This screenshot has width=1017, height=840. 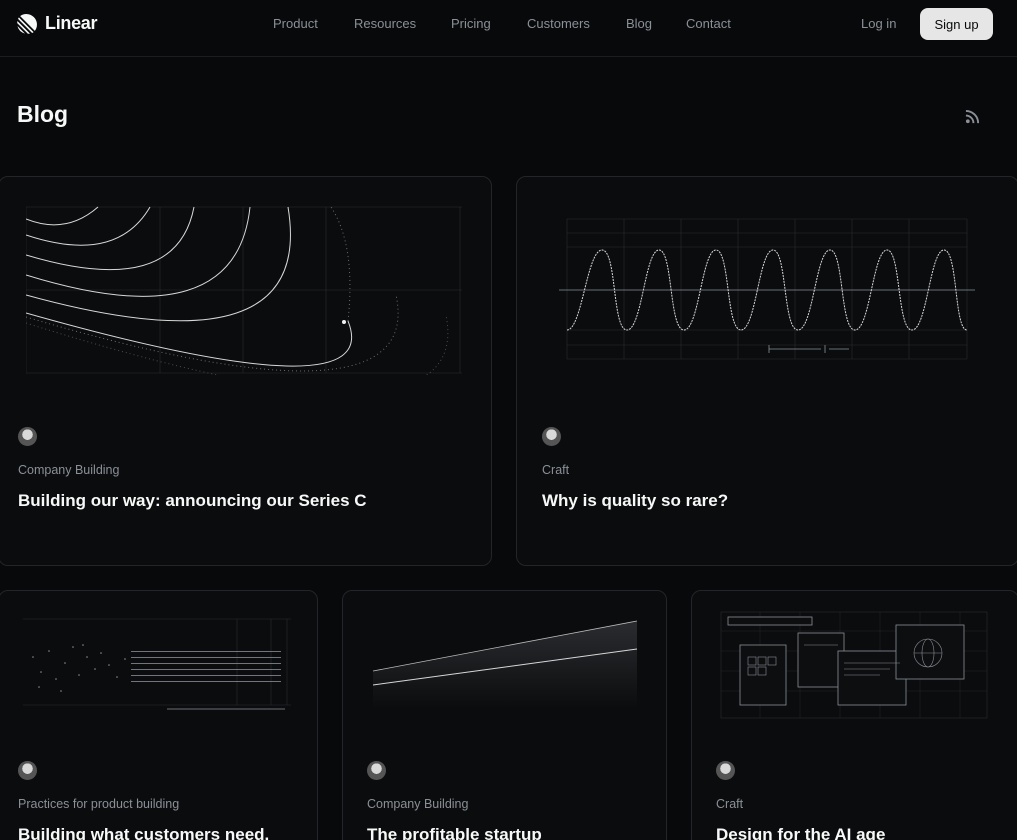 I want to click on post-card-5: Craft Design for the AI age, so click(x=854, y=715).